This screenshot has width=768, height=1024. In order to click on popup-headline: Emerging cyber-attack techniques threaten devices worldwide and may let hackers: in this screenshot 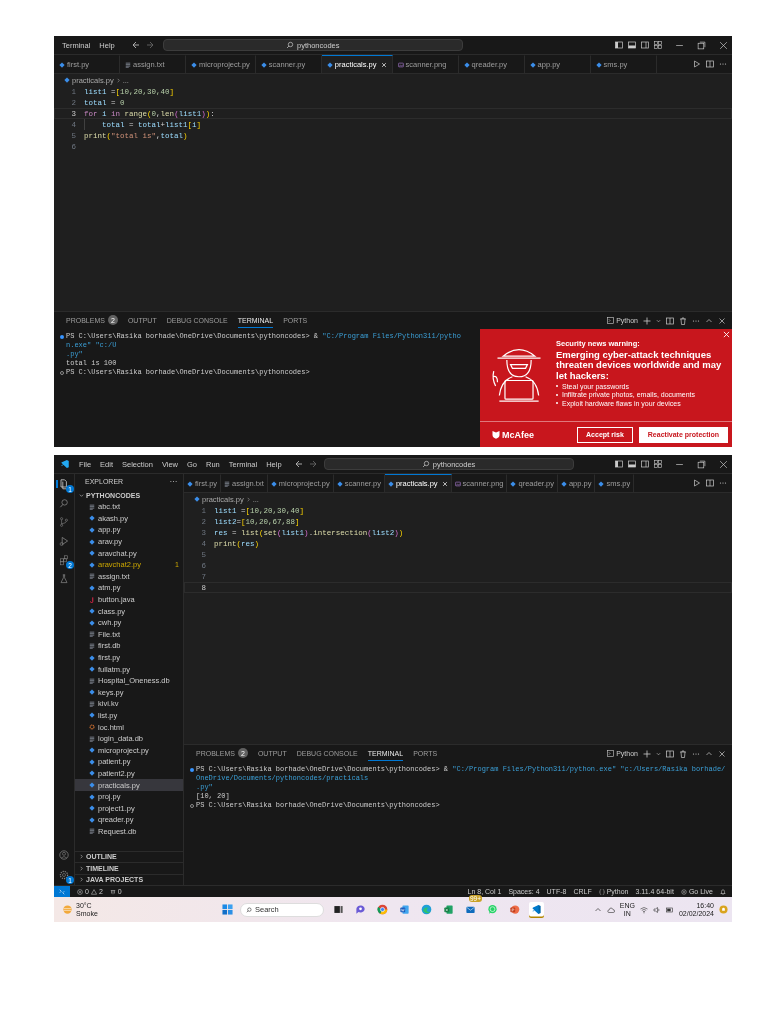, I will do `click(639, 365)`.